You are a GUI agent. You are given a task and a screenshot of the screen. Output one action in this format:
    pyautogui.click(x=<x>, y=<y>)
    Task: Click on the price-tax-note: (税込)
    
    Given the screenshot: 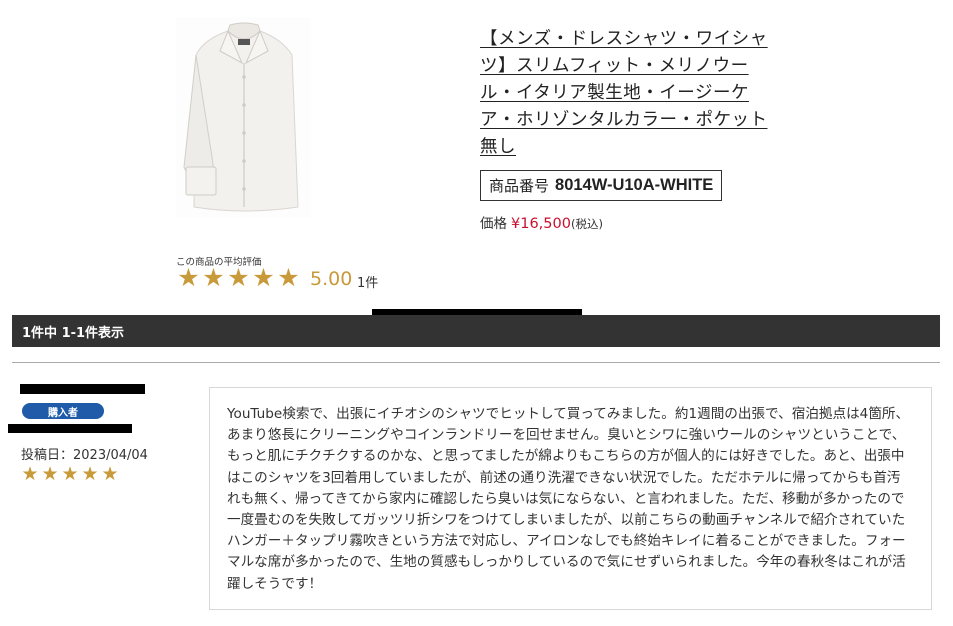 What is the action you would take?
    pyautogui.click(x=586, y=224)
    